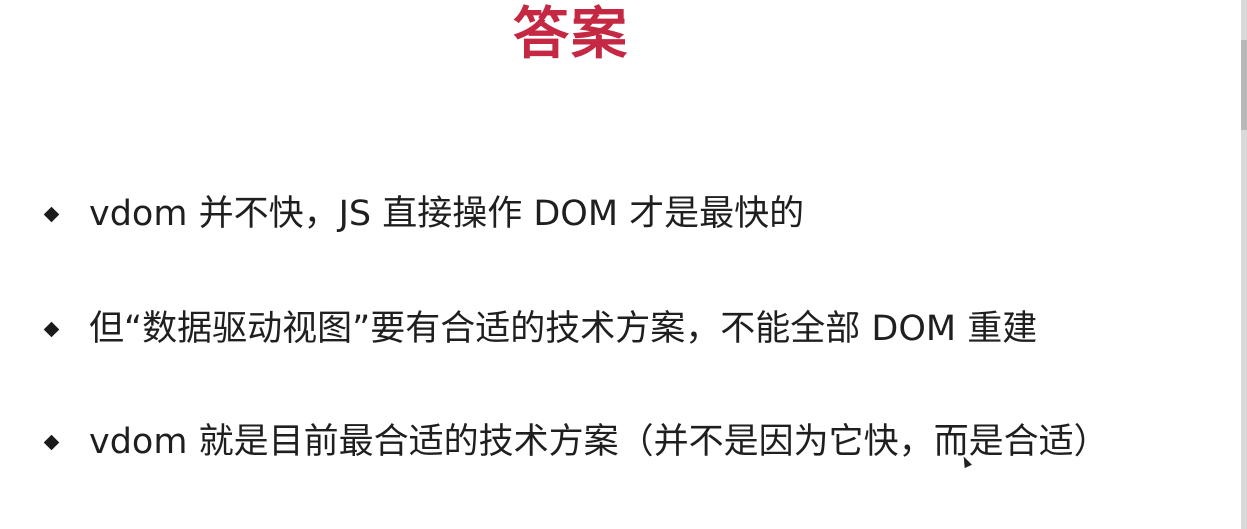 Image resolution: width=1247 pixels, height=529 pixels. Describe the element at coordinates (563, 329) in the screenshot. I see `bullet-text: 但“数据驱动视图”要有合适的技术方案，不能全部 DOM 重建` at that location.